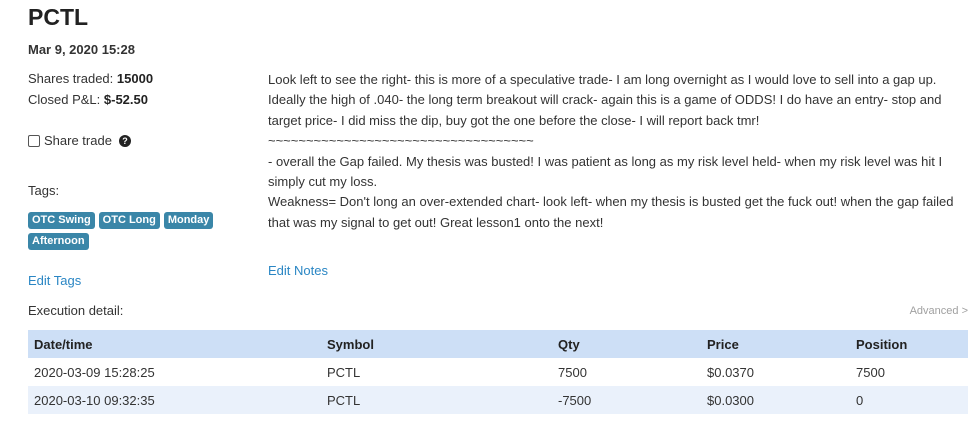 The height and width of the screenshot is (422, 968). What do you see at coordinates (909, 400) in the screenshot?
I see `cell-position: 0` at bounding box center [909, 400].